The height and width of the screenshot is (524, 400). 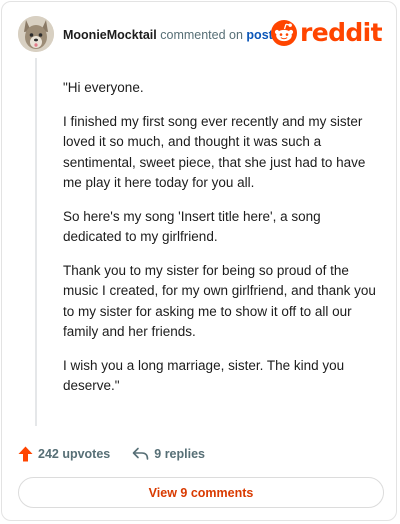 What do you see at coordinates (110, 35) in the screenshot?
I see `username-link: MoonieMocktail` at bounding box center [110, 35].